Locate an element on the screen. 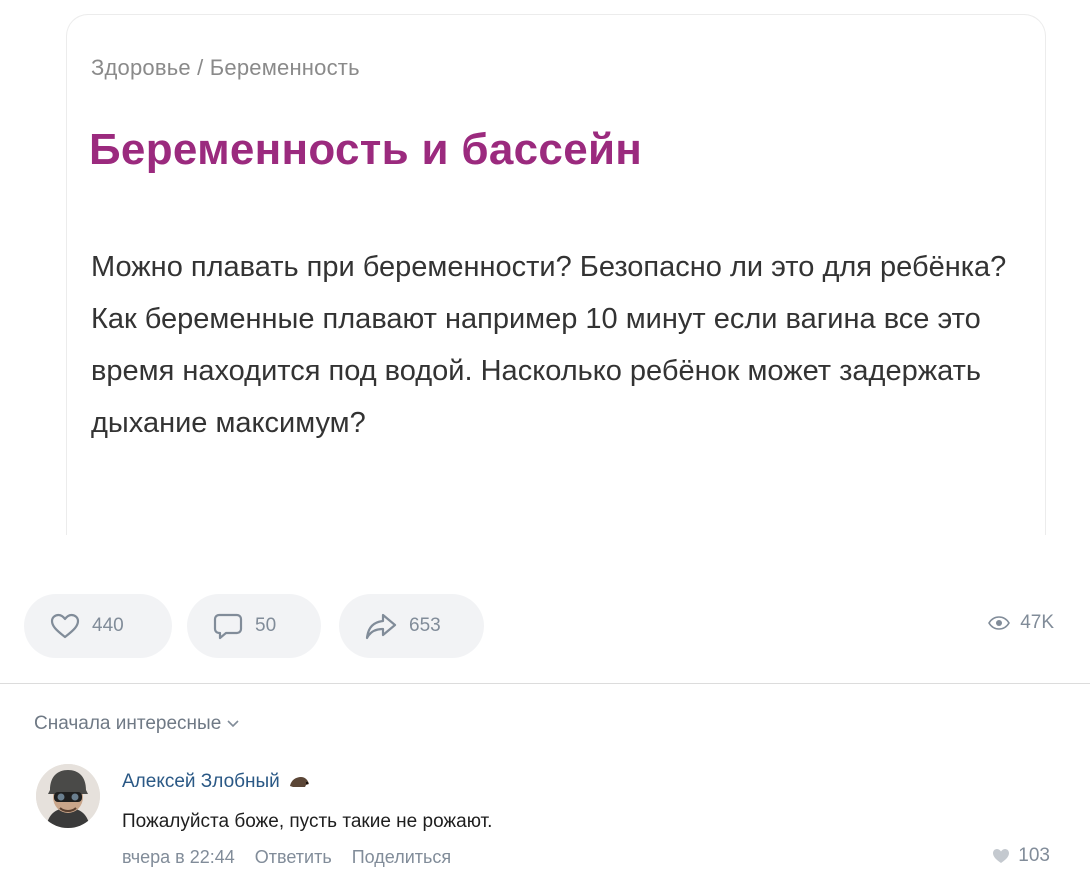 The height and width of the screenshot is (876, 1090). reply-button: Ответить is located at coordinates (293, 857).